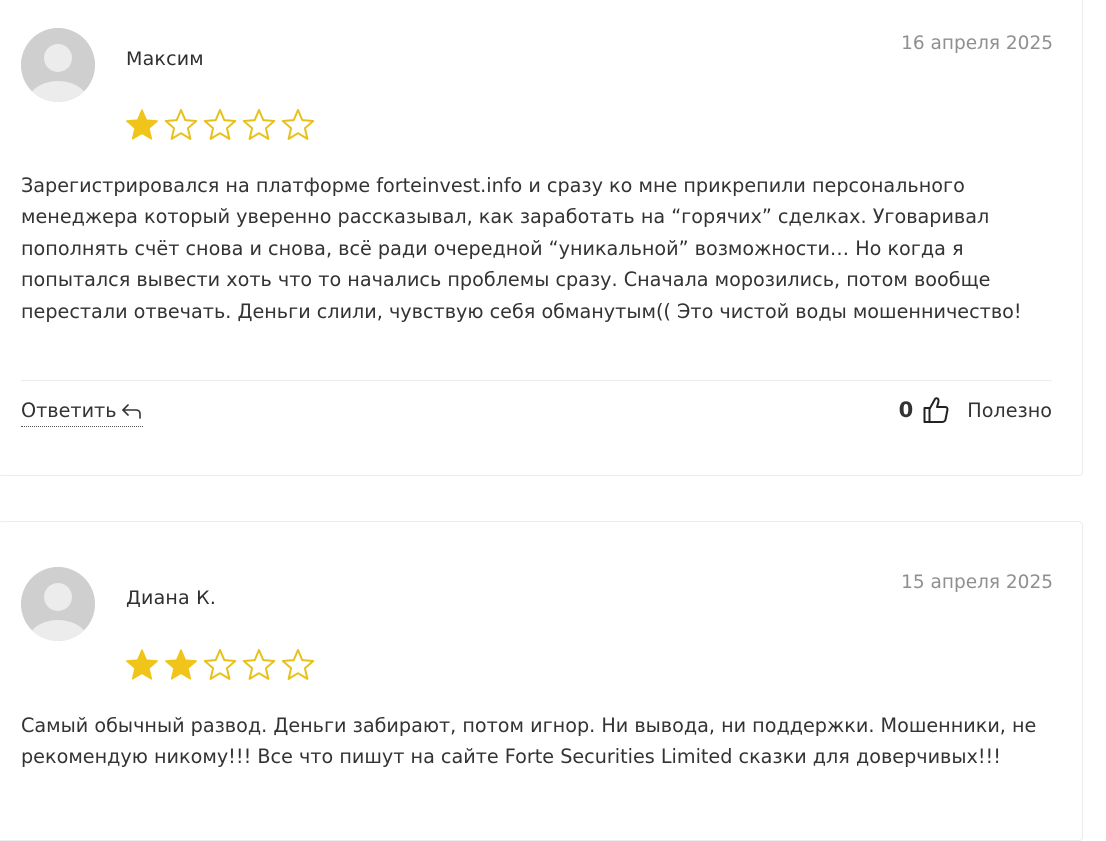  I want to click on thumbs-up-icon, so click(936, 410).